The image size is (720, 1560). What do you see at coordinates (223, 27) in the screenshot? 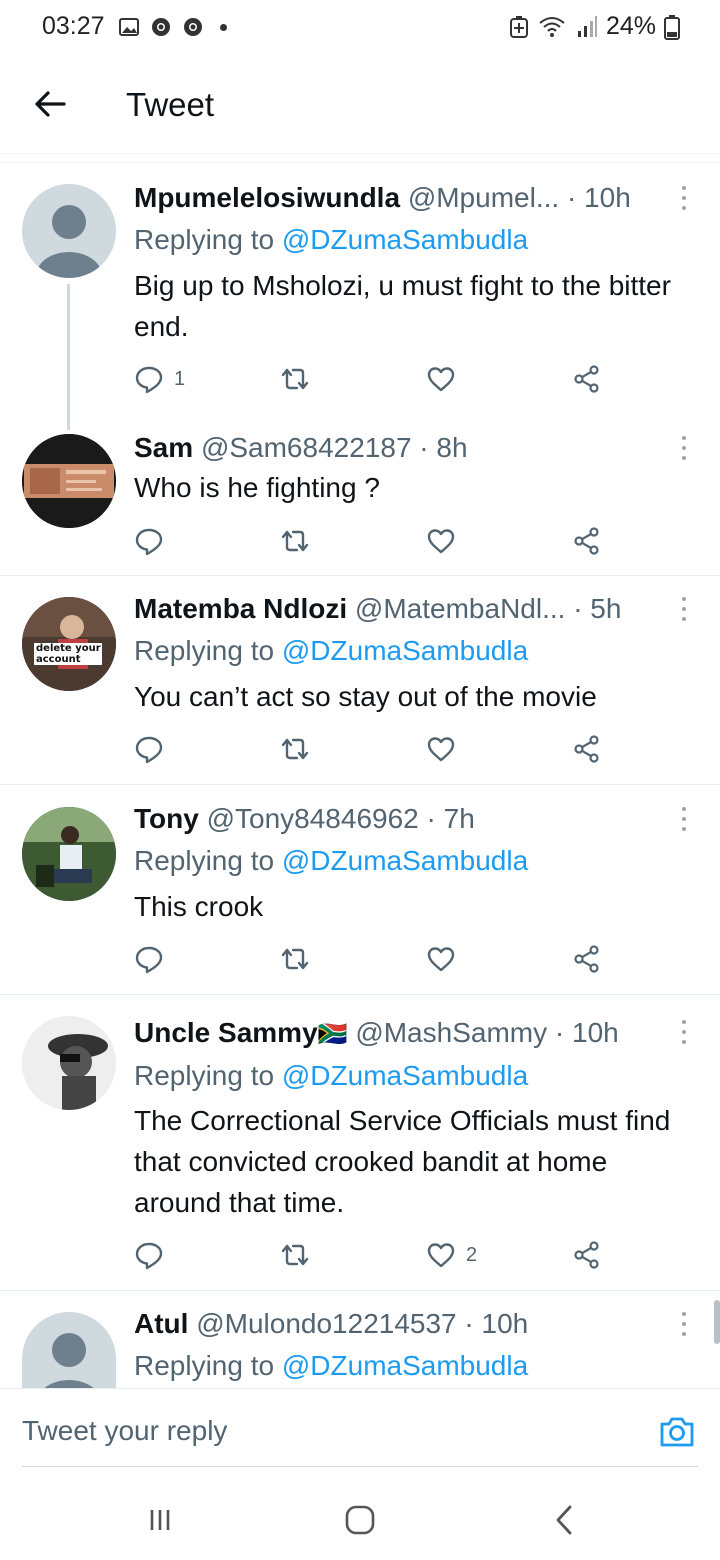
I see `more-notifications-dot` at bounding box center [223, 27].